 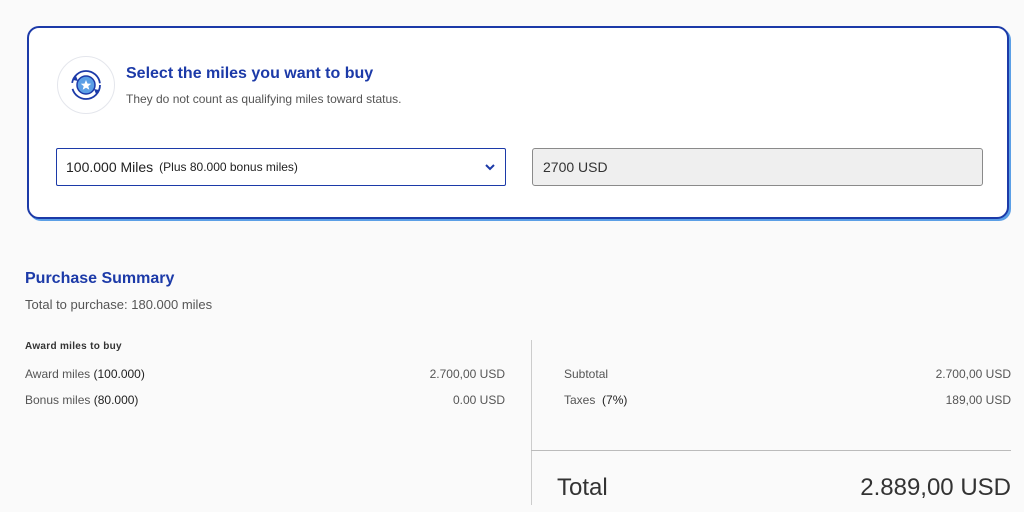 I want to click on chevron-down-icon, so click(x=490, y=167).